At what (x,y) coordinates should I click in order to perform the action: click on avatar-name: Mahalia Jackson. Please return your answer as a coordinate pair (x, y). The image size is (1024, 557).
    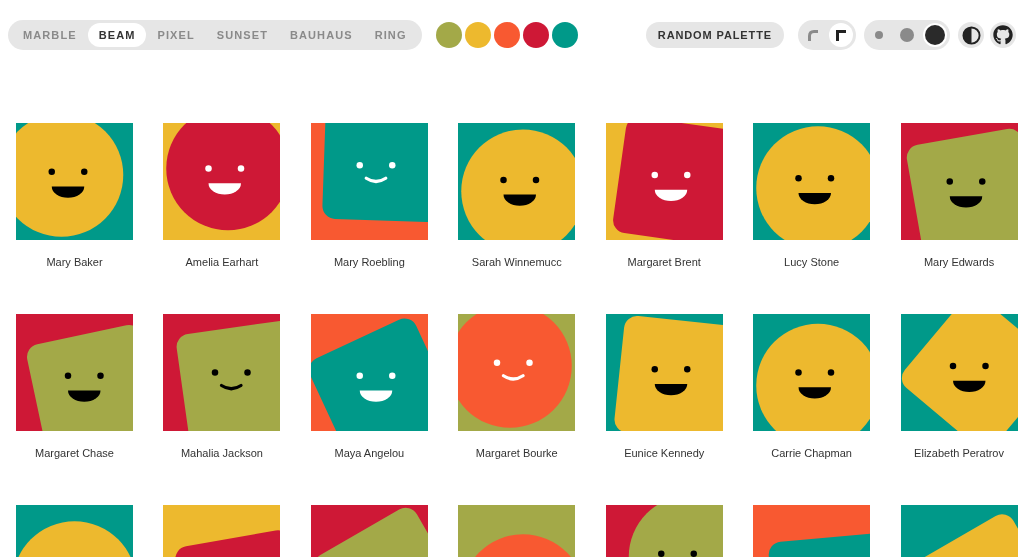
    Looking at the image, I should click on (221, 453).